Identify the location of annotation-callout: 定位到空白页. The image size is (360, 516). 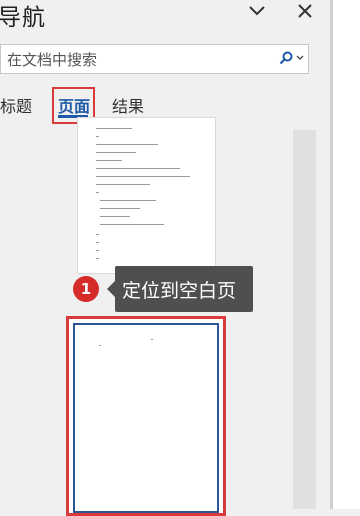
(180, 289).